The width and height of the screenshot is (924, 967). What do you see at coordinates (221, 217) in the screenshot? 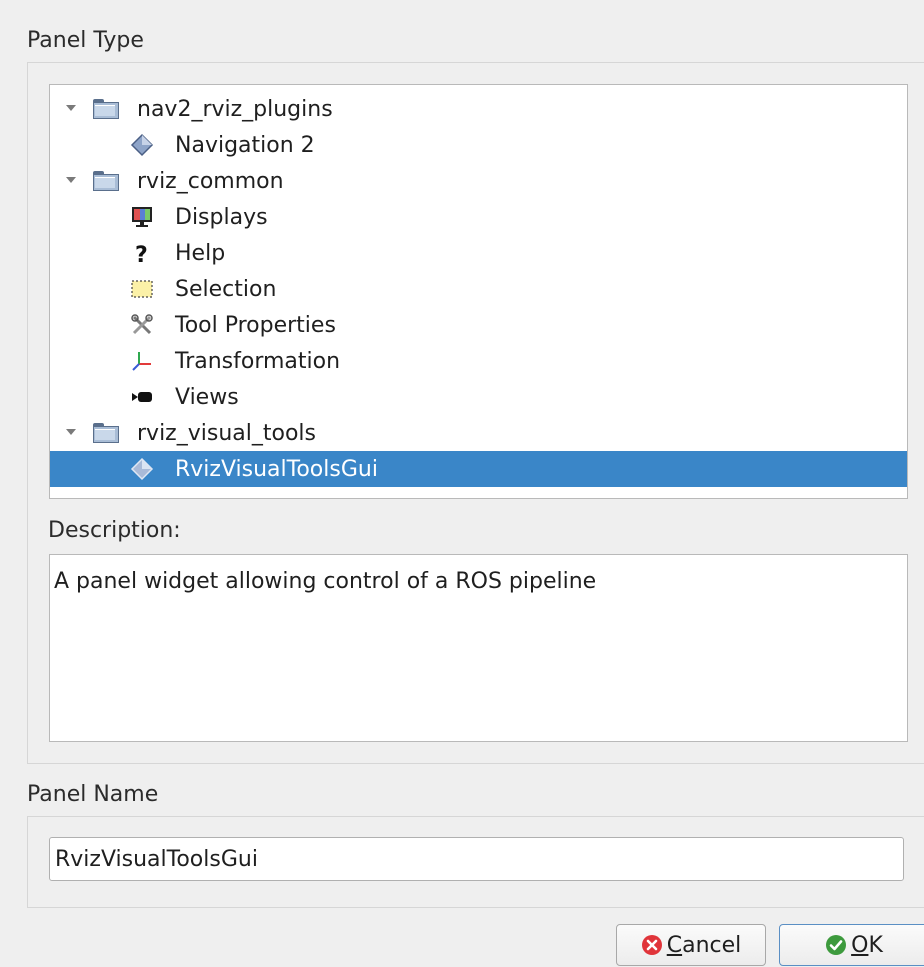
I see `tree-item-label: Displays` at bounding box center [221, 217].